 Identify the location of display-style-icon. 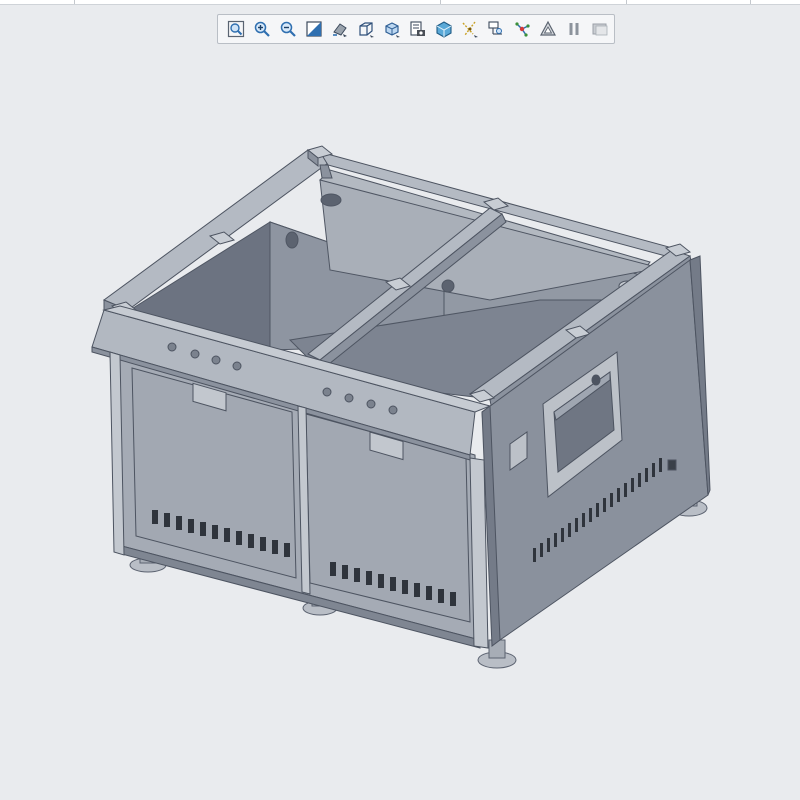
(392, 30).